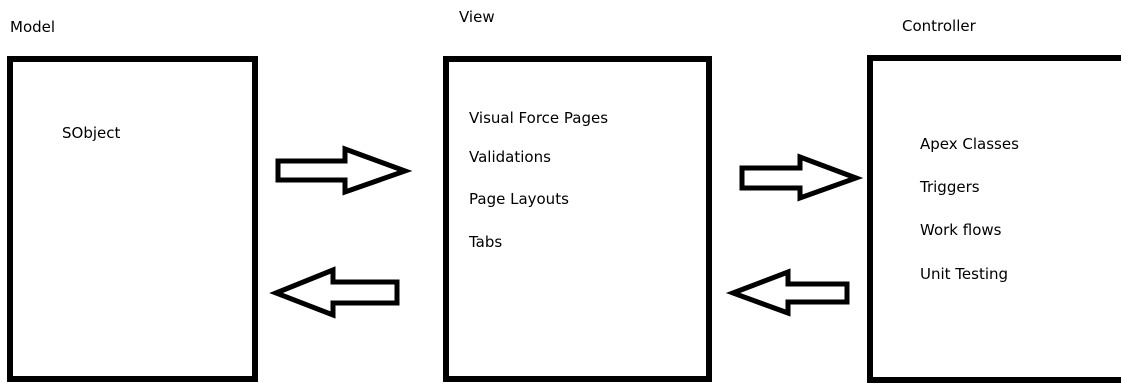  What do you see at coordinates (334, 292) in the screenshot?
I see `view-to-model-arrow` at bounding box center [334, 292].